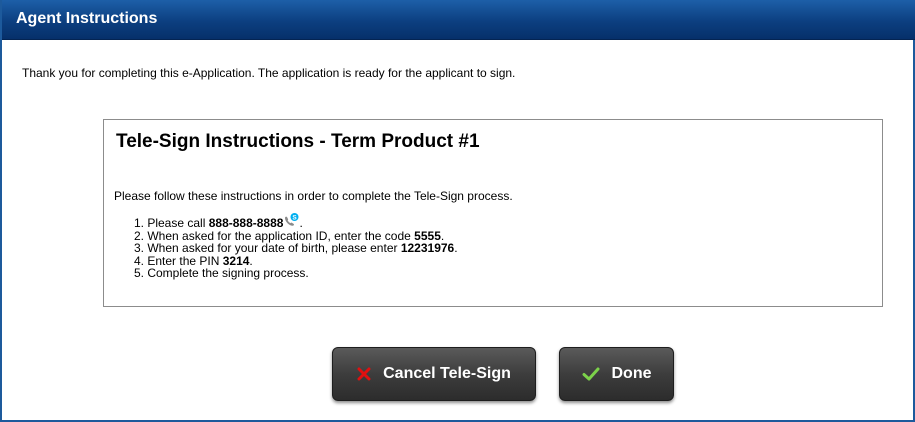 The width and height of the screenshot is (915, 422). I want to click on checkmark-icon, so click(591, 374).